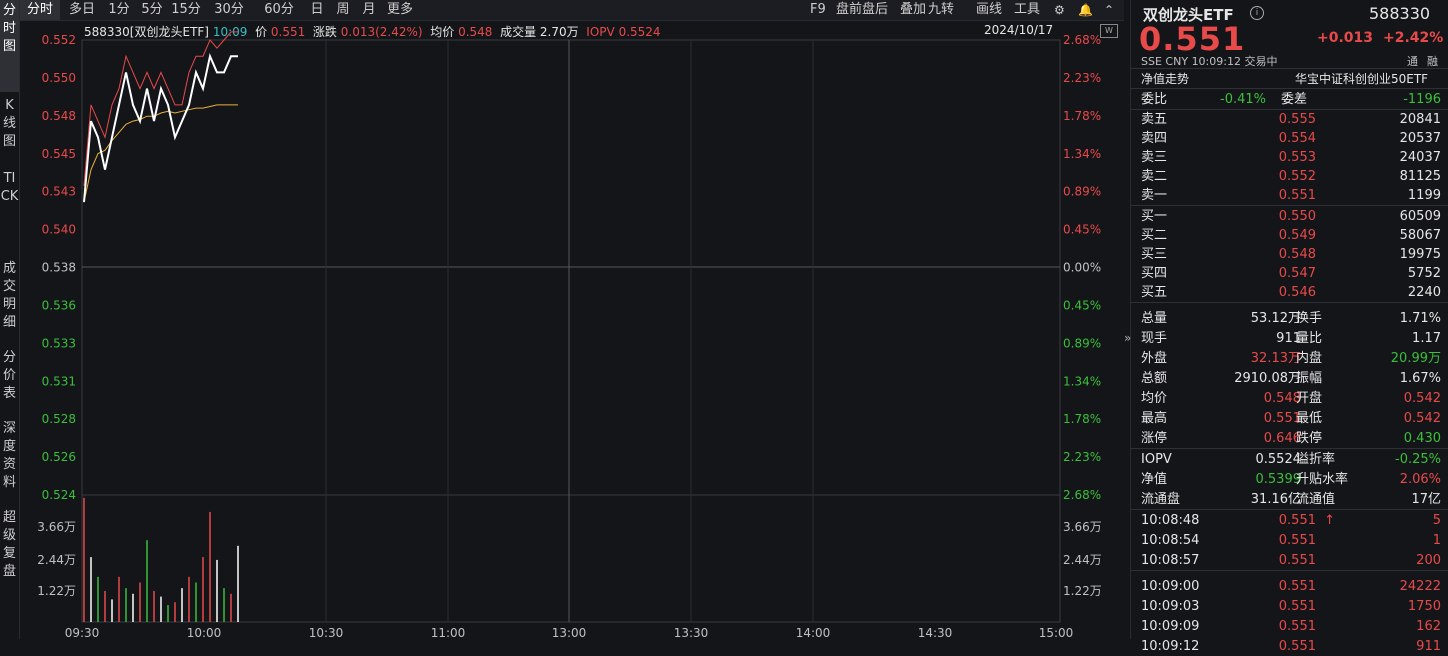 This screenshot has width=1448, height=656. What do you see at coordinates (1291, 195) in the screenshot?
I see `ask-row: 卖一 0.551 1199` at bounding box center [1291, 195].